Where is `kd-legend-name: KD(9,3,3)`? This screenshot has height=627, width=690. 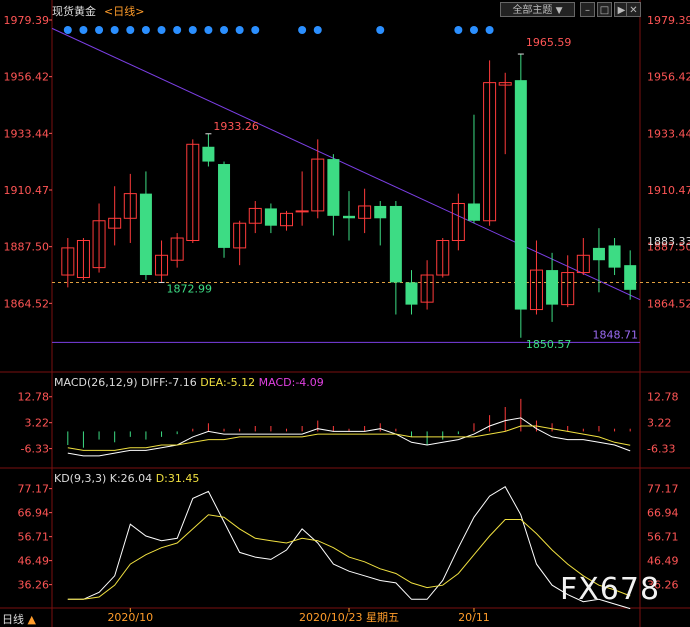
kd-legend-name: KD(9,3,3) is located at coordinates (80, 478).